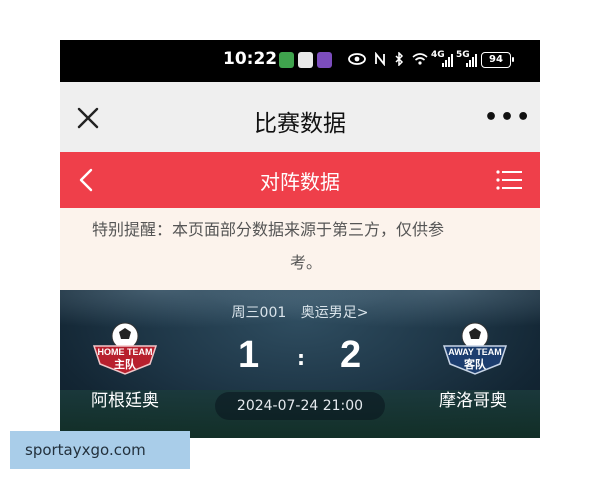  I want to click on title-bar: 比赛数据 •••, so click(300, 117).